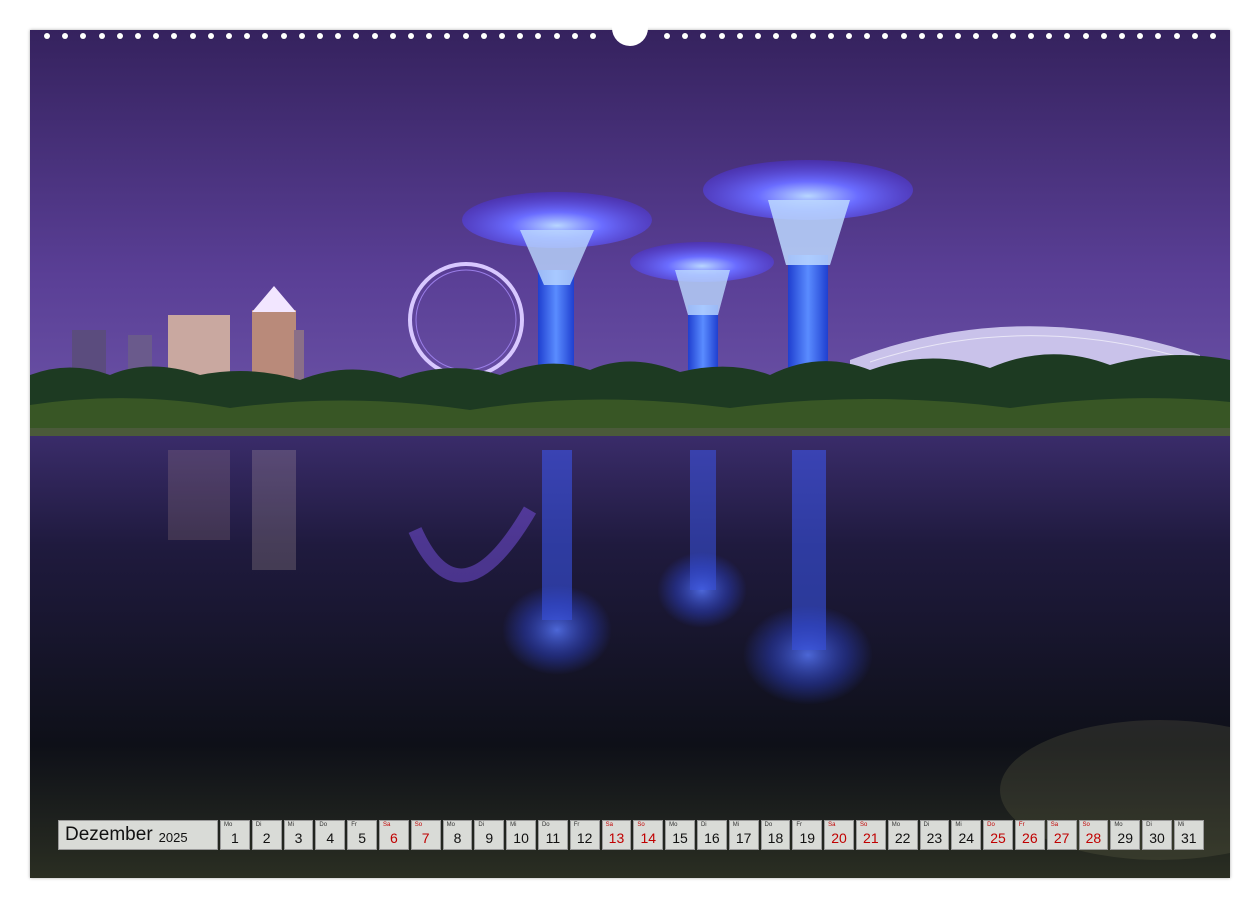 This screenshot has width=1260, height=908. I want to click on day-number: 30, so click(1157, 838).